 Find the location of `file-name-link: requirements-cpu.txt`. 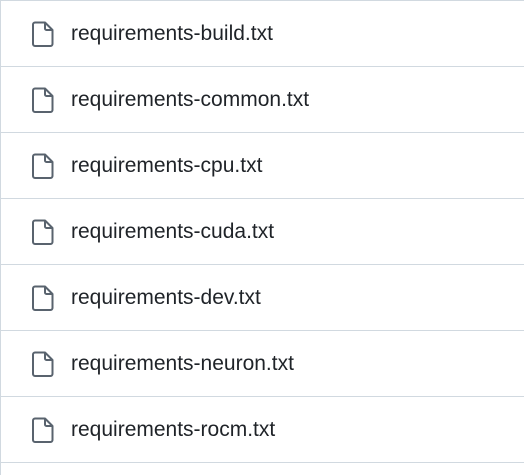

file-name-link: requirements-cpu.txt is located at coordinates (166, 165).